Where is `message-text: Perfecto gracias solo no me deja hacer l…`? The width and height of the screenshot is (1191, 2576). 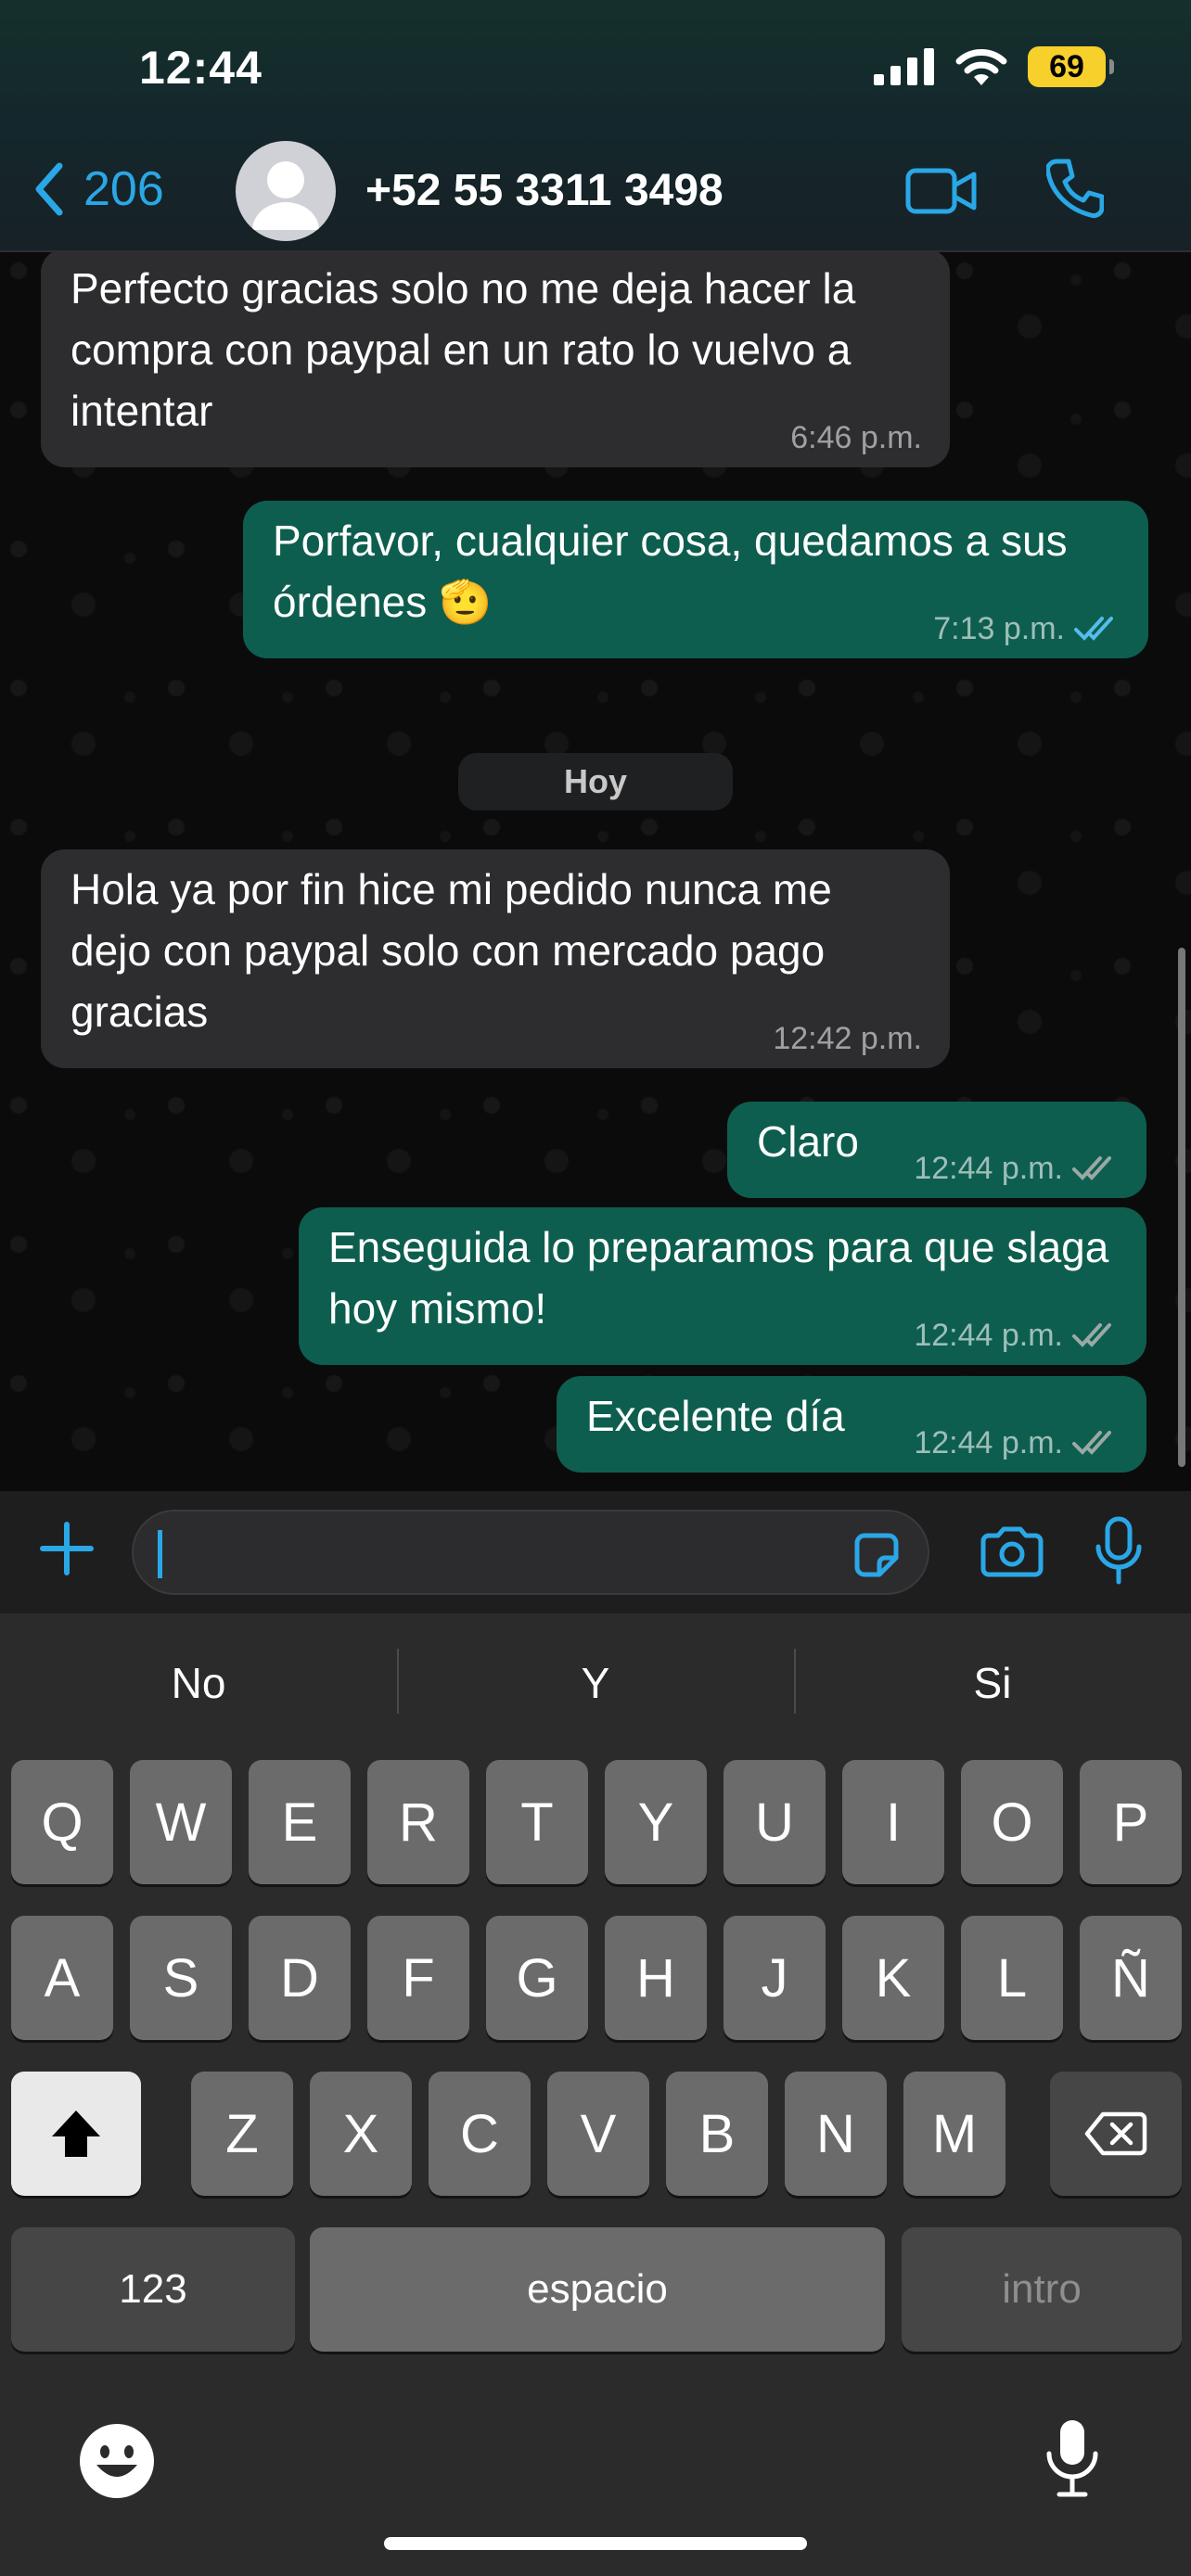
message-text: Perfecto gracias solo no me deja hacer l… is located at coordinates (463, 349).